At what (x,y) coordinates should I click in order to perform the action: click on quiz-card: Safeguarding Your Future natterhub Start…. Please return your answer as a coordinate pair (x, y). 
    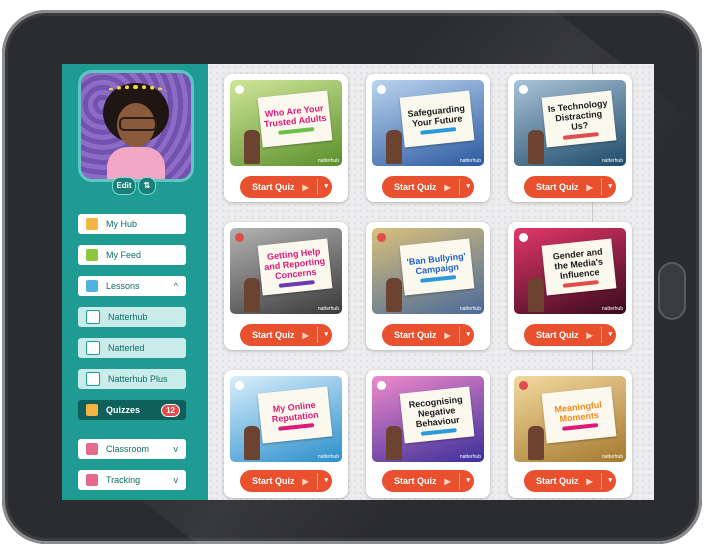
    Looking at the image, I should click on (428, 138).